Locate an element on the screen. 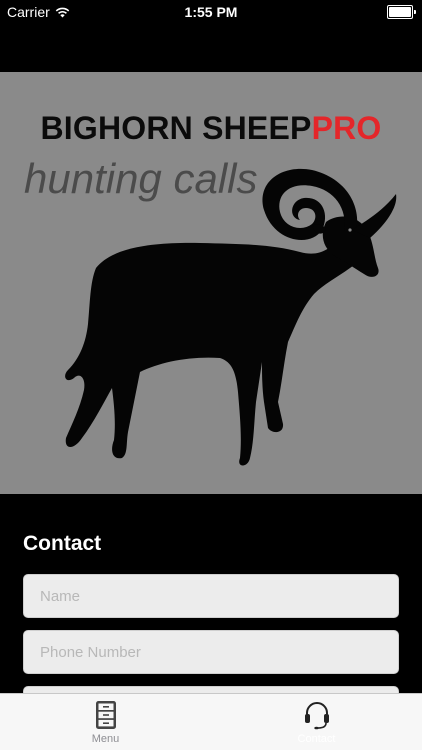  status-bar: Carrier 1:55 PM is located at coordinates (211, 12).